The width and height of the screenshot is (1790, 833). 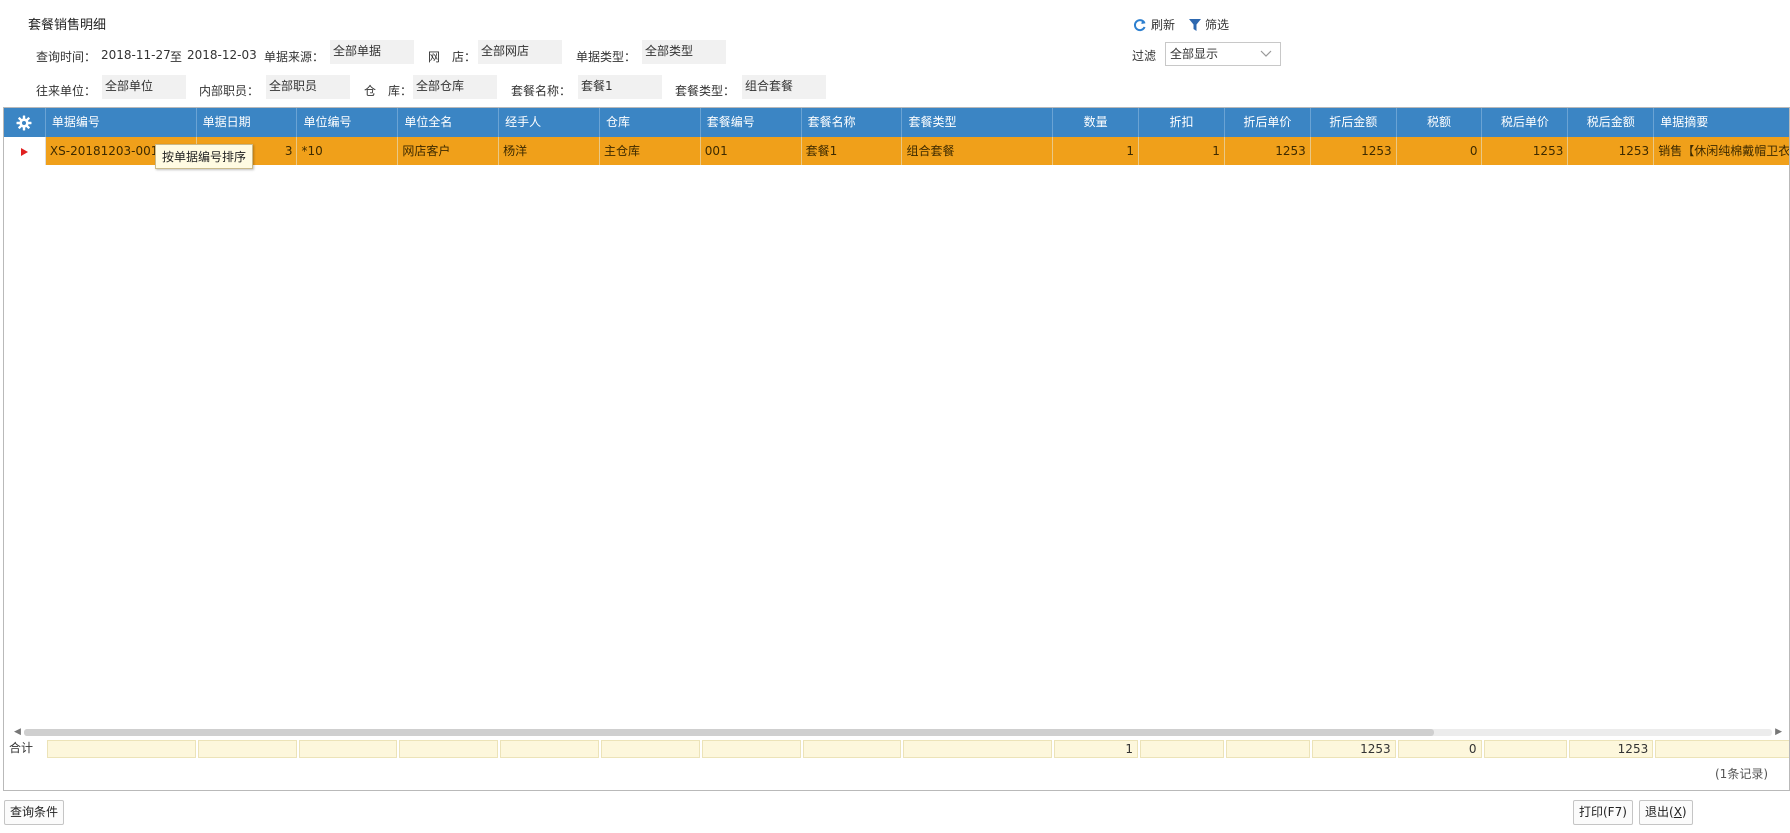 I want to click on horizontal-scrollbar: ◀ ▶, so click(x=898, y=732).